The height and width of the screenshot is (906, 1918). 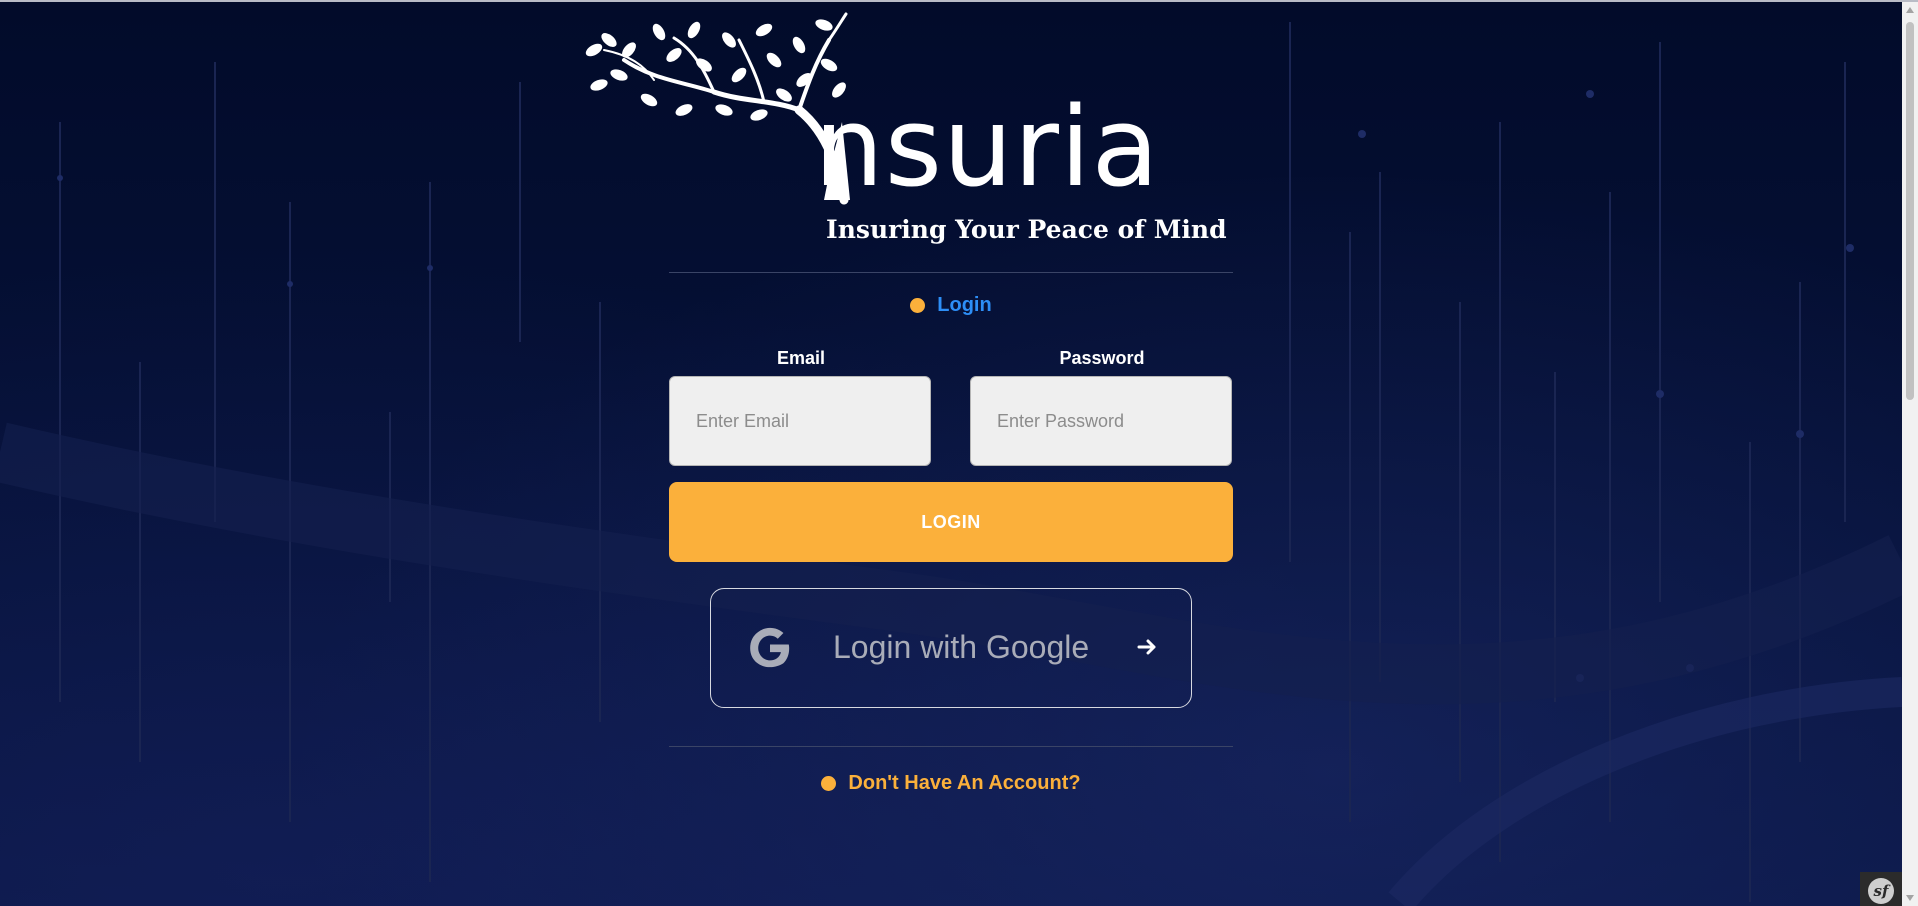 What do you see at coordinates (961, 647) in the screenshot?
I see `google-button-label: Login with Google` at bounding box center [961, 647].